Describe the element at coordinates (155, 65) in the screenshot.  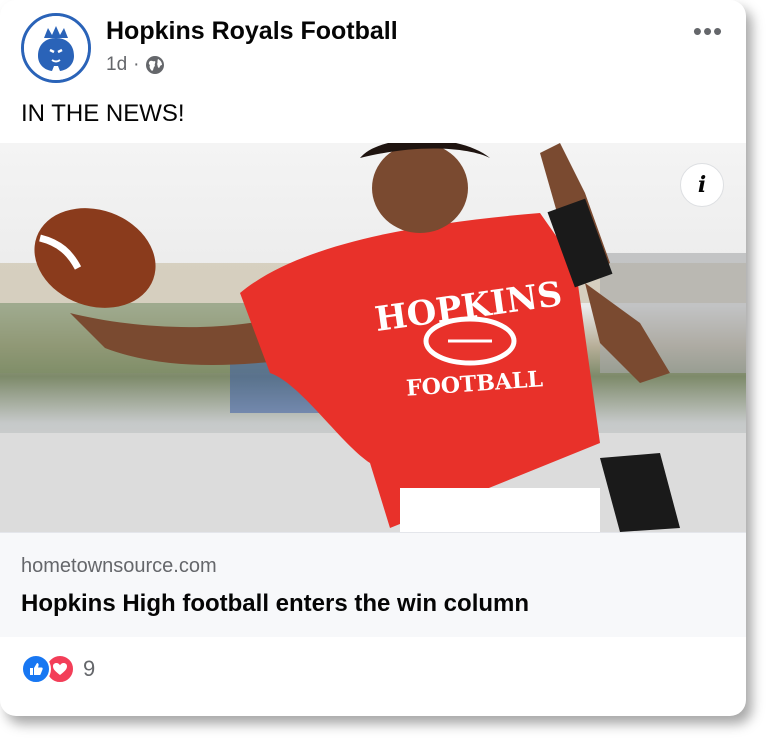
I see `globe-icon` at that location.